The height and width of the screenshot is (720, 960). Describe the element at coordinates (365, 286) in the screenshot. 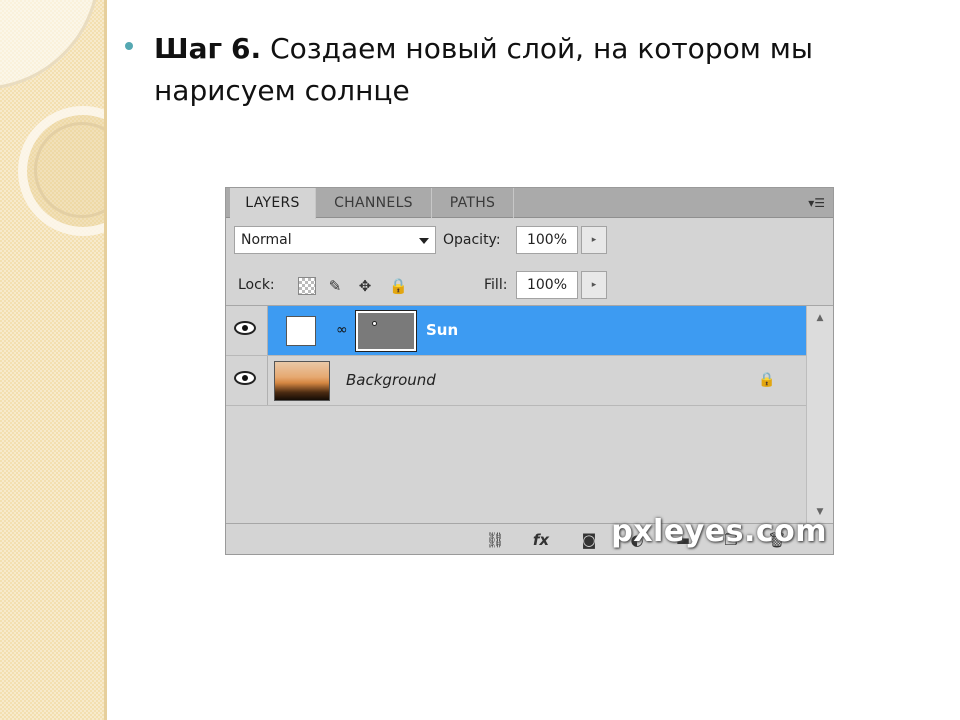

I see `lock-position-icon: ✥` at that location.